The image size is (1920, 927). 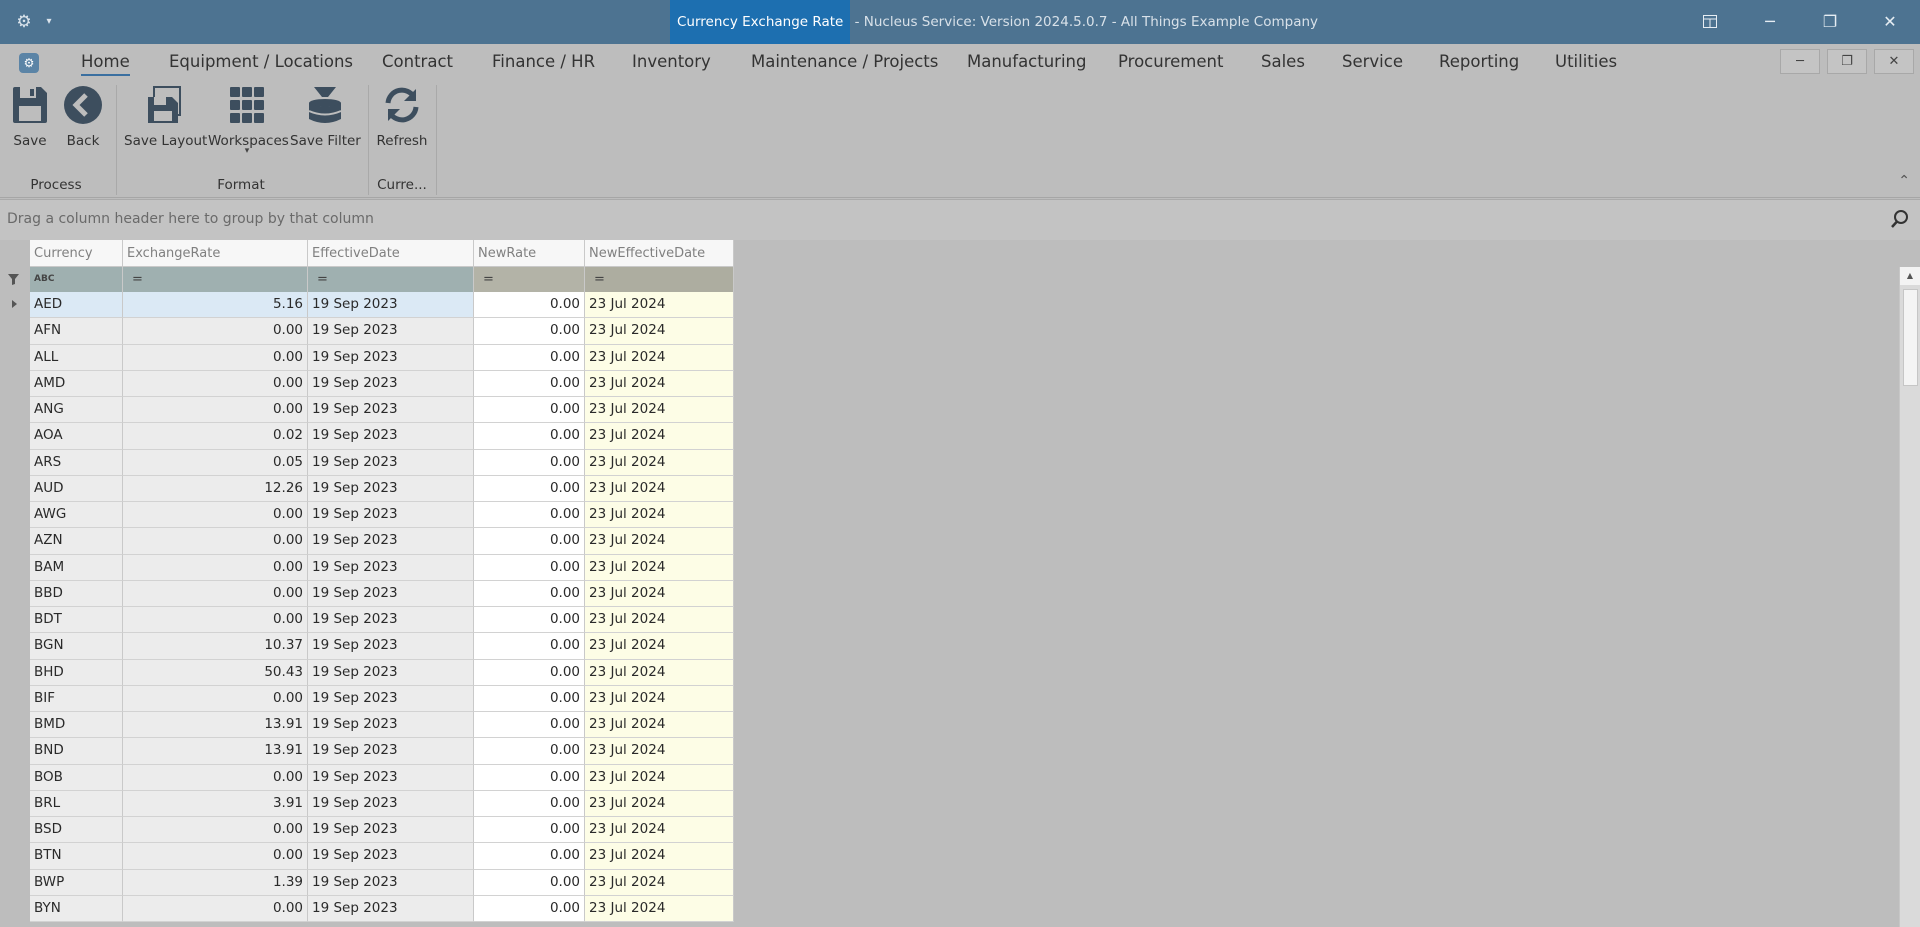 I want to click on collapse-ribbon-icon: ⌃, so click(x=1904, y=181).